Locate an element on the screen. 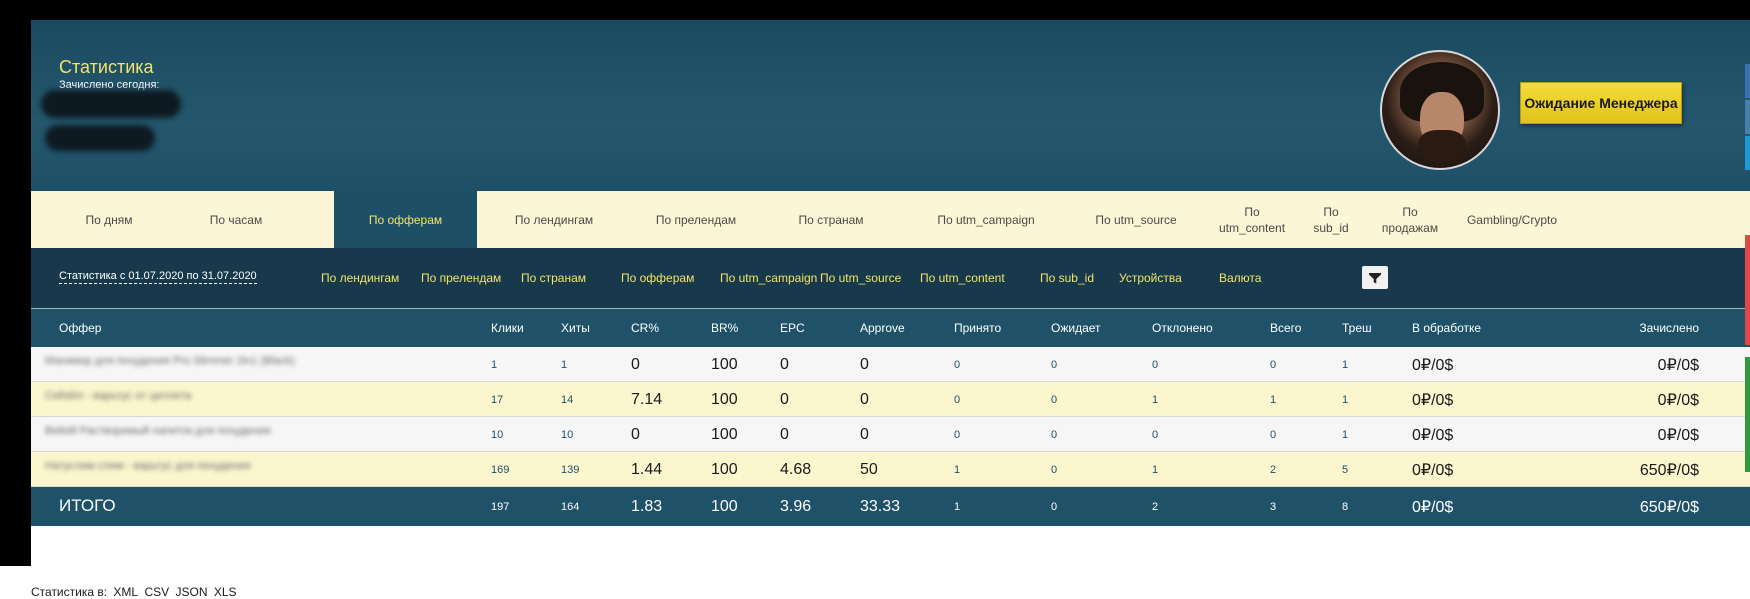 This screenshot has width=1750, height=599. col-hits: Хиты is located at coordinates (575, 328).